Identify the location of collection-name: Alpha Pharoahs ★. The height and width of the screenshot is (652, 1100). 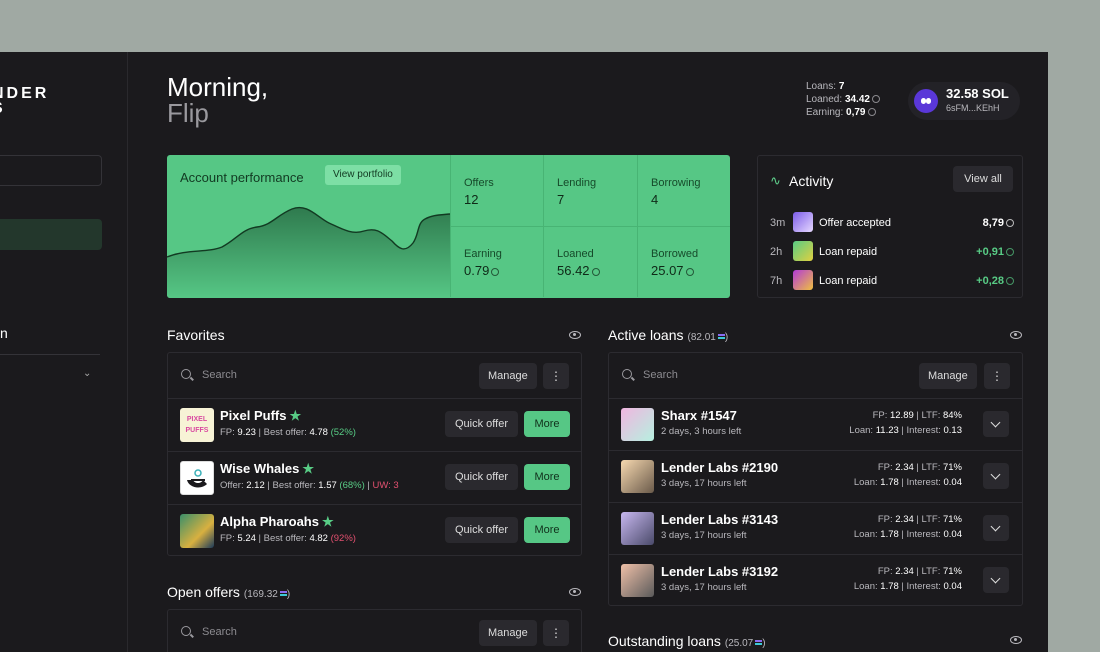
(277, 522).